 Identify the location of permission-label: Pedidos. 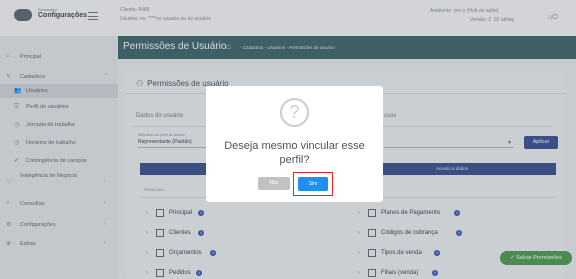
(180, 273).